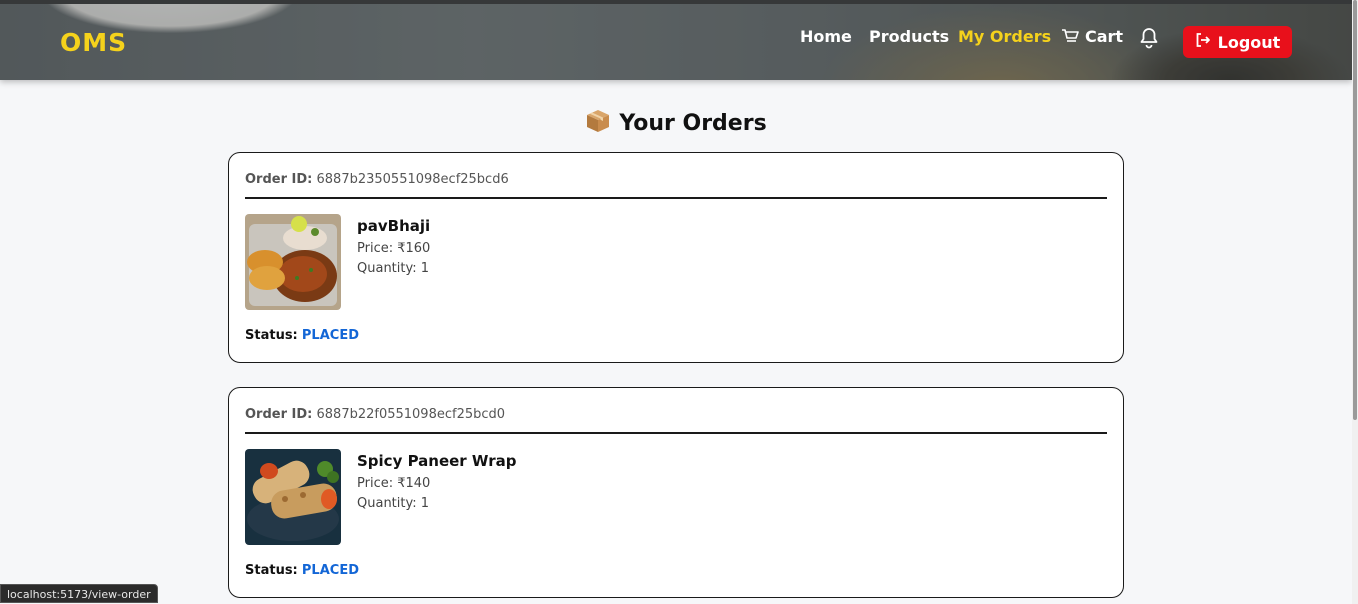  I want to click on page-title: Your Orders, so click(676, 124).